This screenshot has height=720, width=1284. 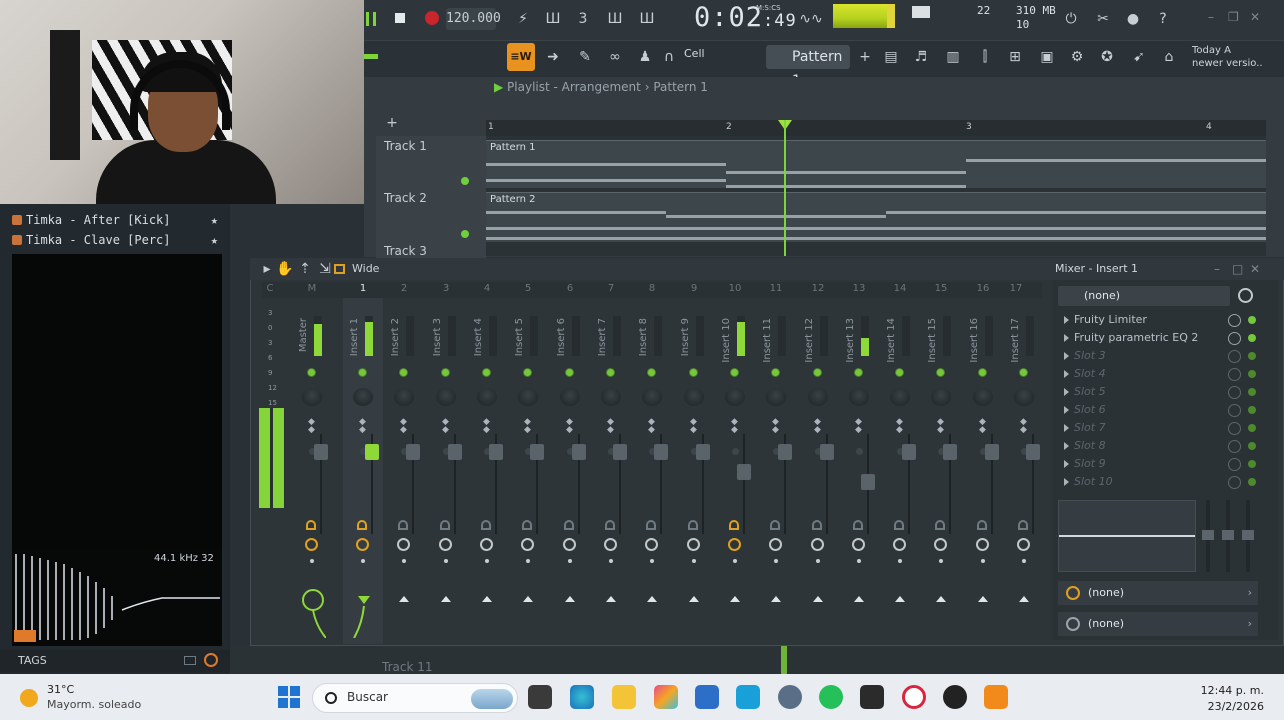 What do you see at coordinates (955, 697) in the screenshot?
I see `steam-icon` at bounding box center [955, 697].